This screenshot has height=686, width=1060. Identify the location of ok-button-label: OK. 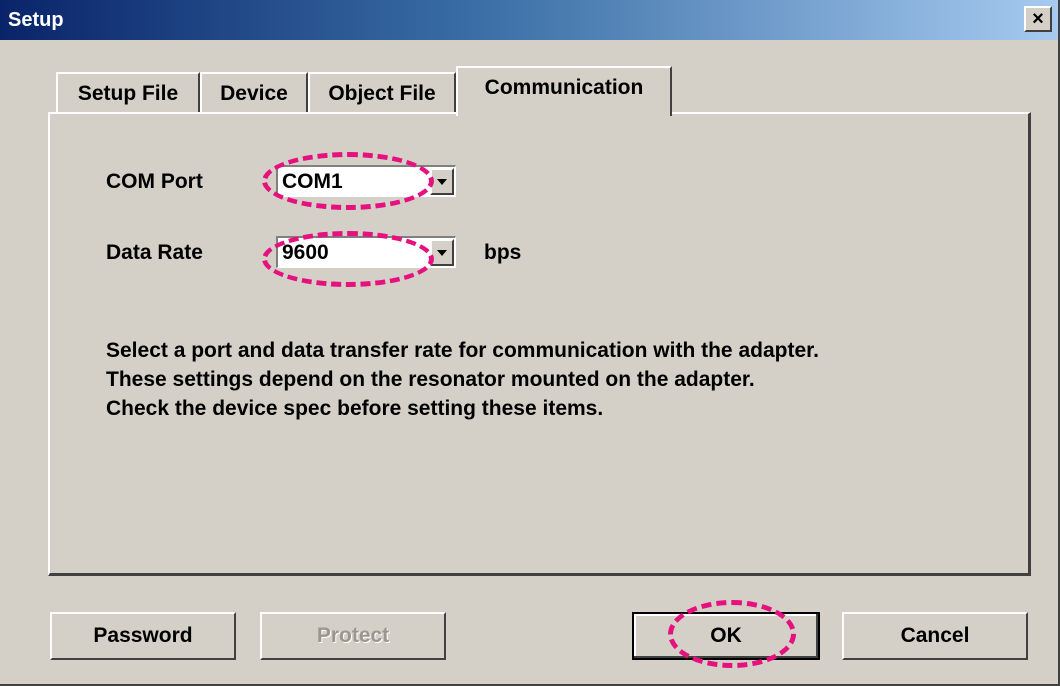
(726, 635).